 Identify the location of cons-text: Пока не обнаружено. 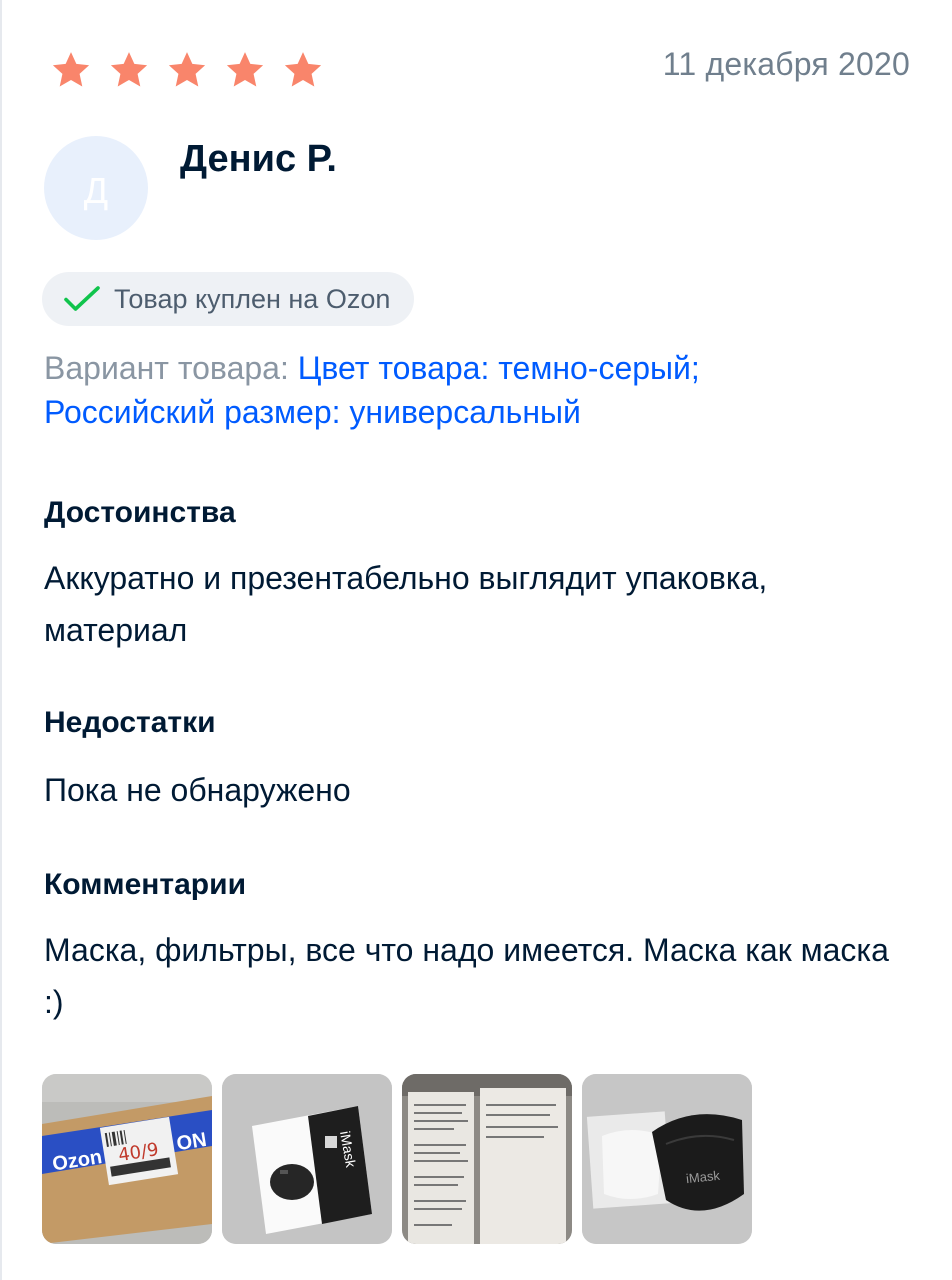
(197, 790).